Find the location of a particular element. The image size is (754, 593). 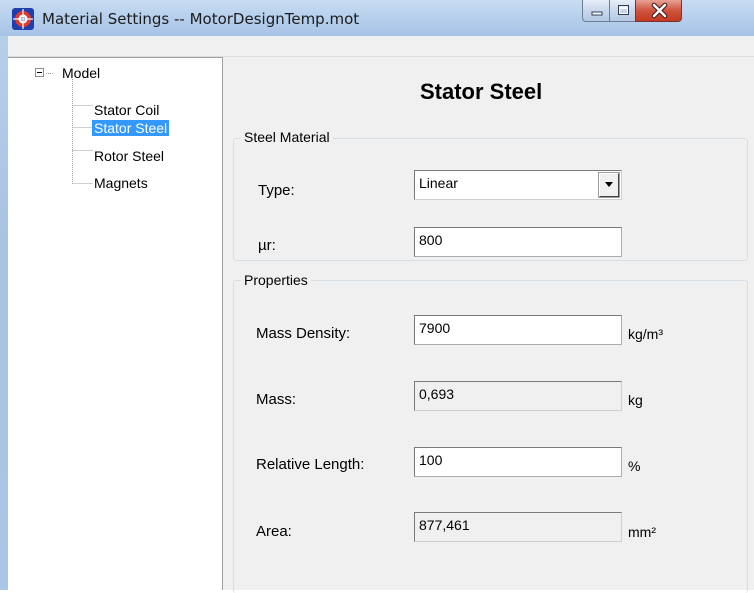

properties-legend: Properties is located at coordinates (276, 280).